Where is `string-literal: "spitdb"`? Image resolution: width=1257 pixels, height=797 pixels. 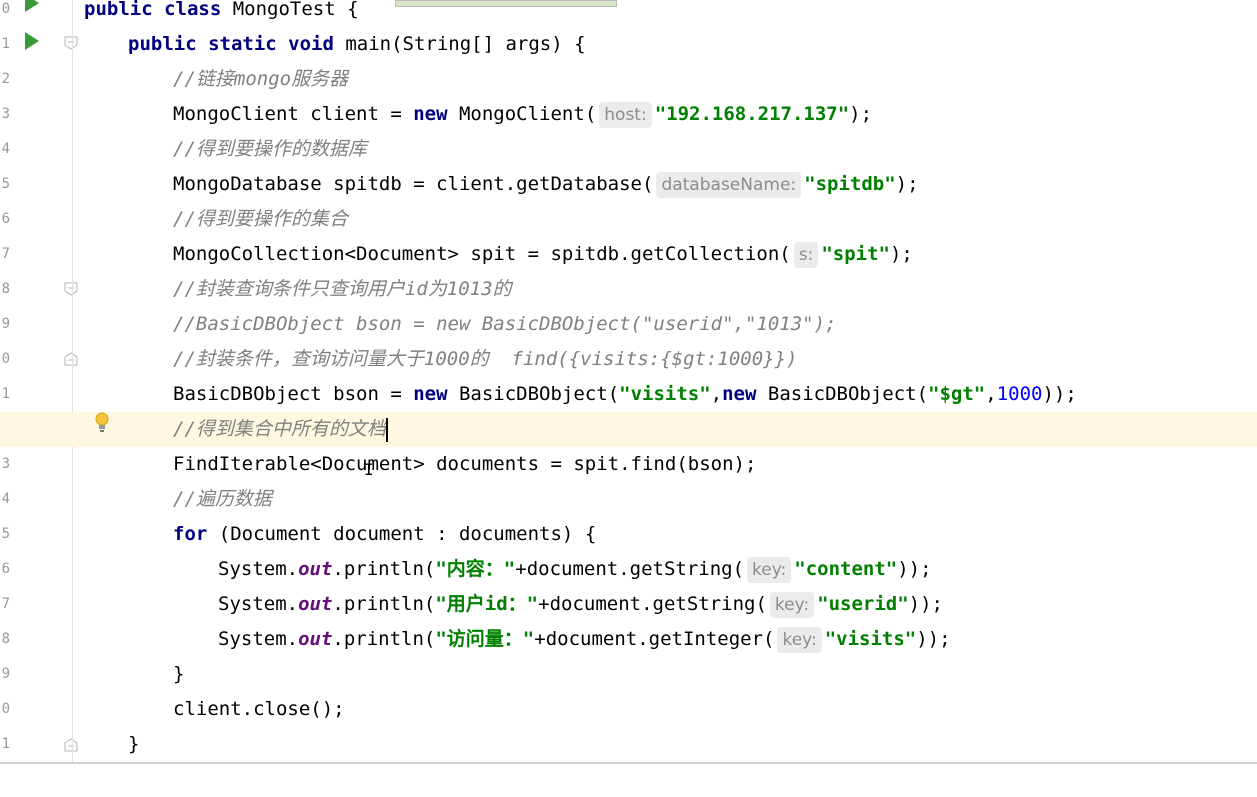
string-literal: "spitdb" is located at coordinates (850, 184).